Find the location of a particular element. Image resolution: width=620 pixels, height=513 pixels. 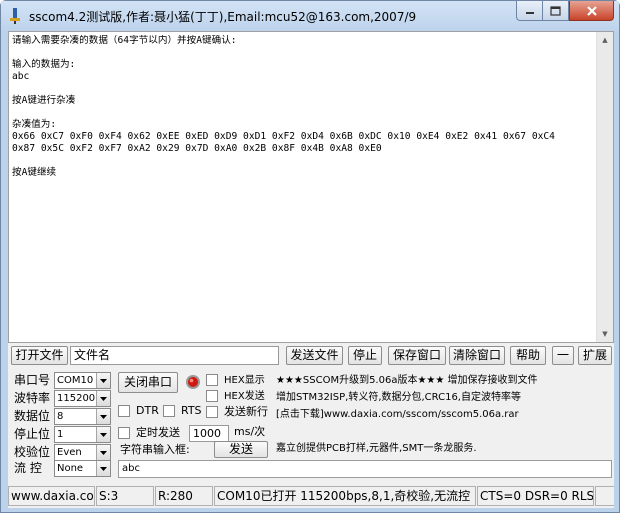

hex-display-checkbox is located at coordinates (212, 380).